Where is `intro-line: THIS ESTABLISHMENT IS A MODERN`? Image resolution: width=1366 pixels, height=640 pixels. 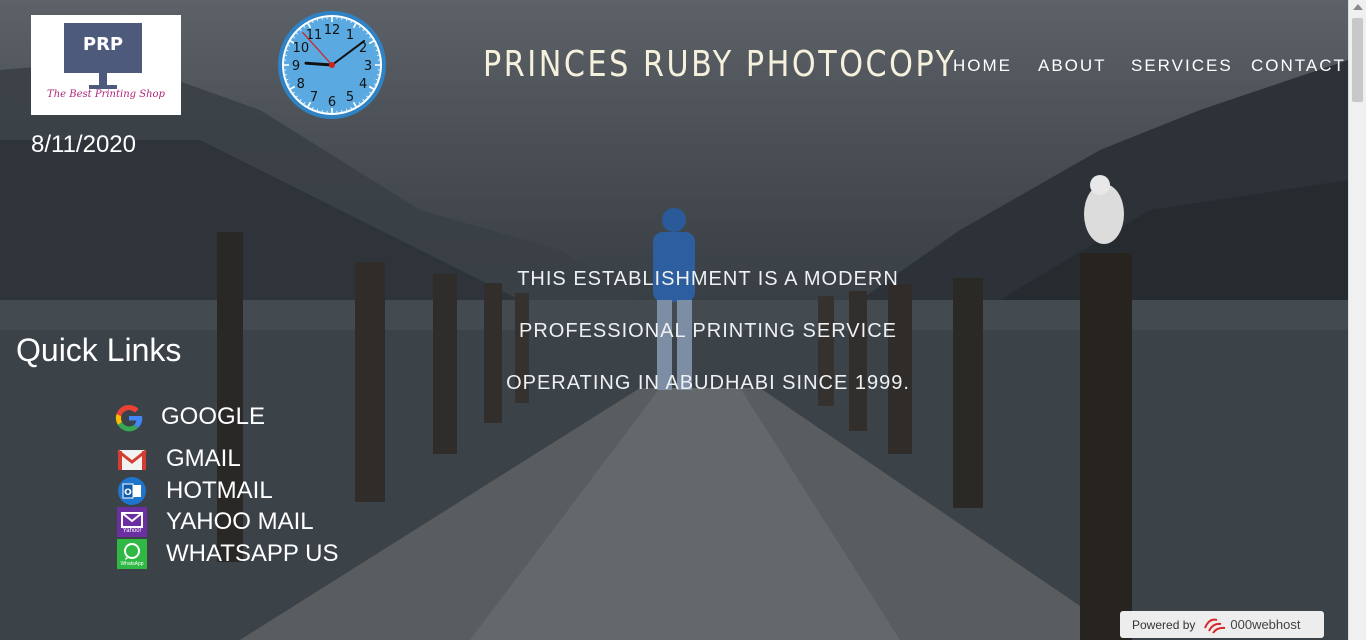 intro-line: THIS ESTABLISHMENT IS A MODERN is located at coordinates (708, 279).